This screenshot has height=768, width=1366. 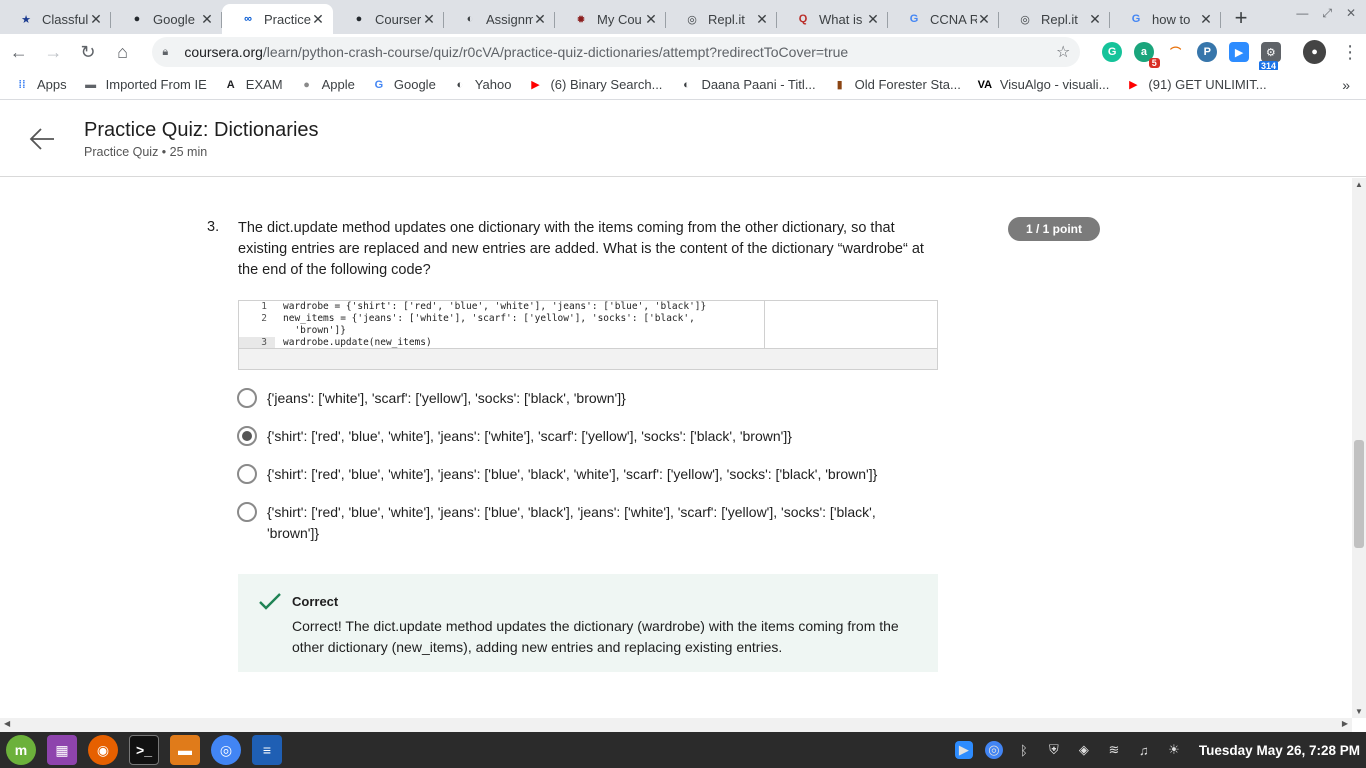 What do you see at coordinates (1114, 750) in the screenshot?
I see `wifi-icon: ≋` at bounding box center [1114, 750].